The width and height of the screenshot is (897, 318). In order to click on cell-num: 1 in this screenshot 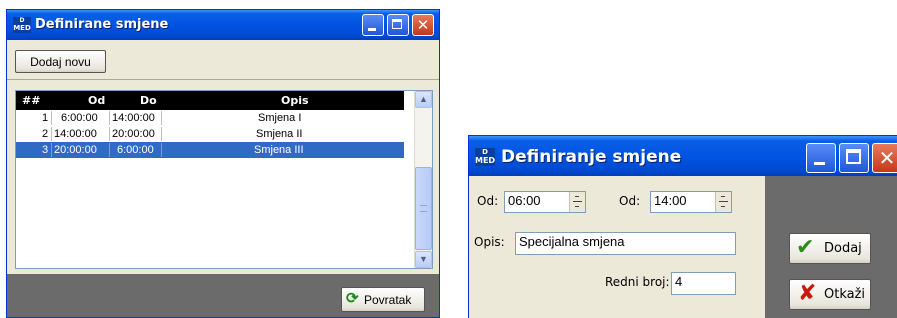, I will do `click(45, 118)`.